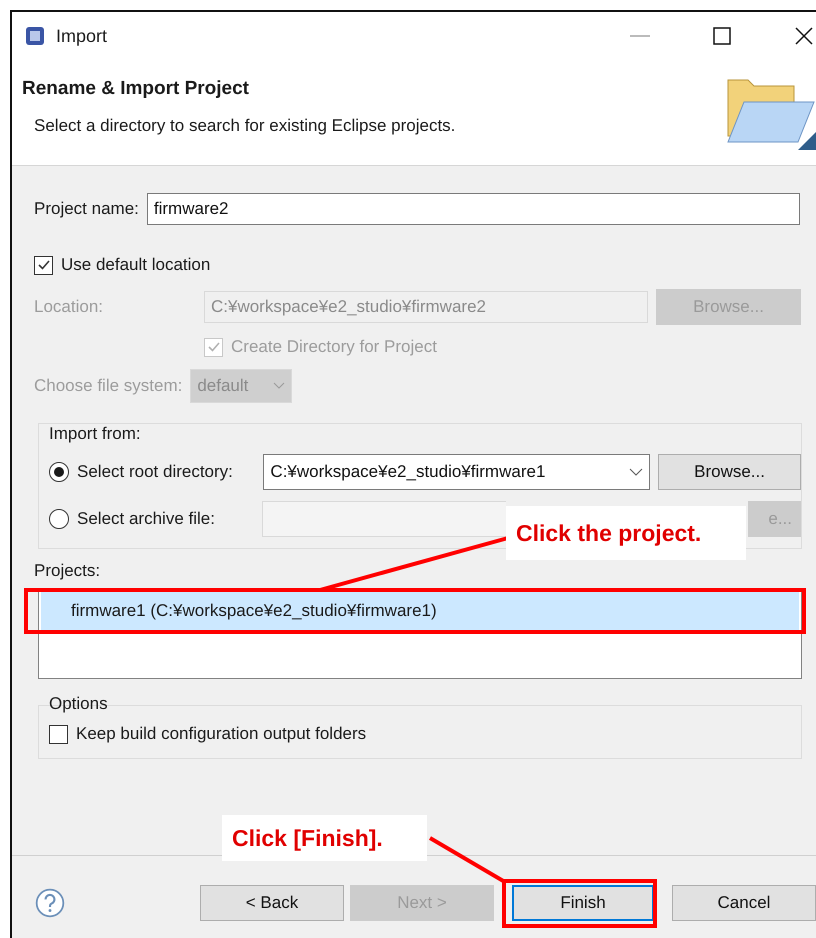  Describe the element at coordinates (108, 386) in the screenshot. I see `field-label: Choose file system:` at that location.